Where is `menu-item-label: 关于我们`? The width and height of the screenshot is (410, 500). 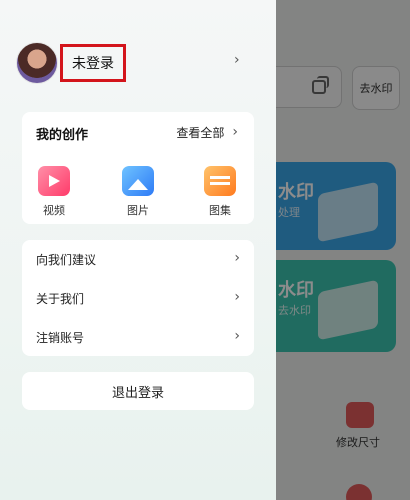 menu-item-label: 关于我们 is located at coordinates (60, 298).